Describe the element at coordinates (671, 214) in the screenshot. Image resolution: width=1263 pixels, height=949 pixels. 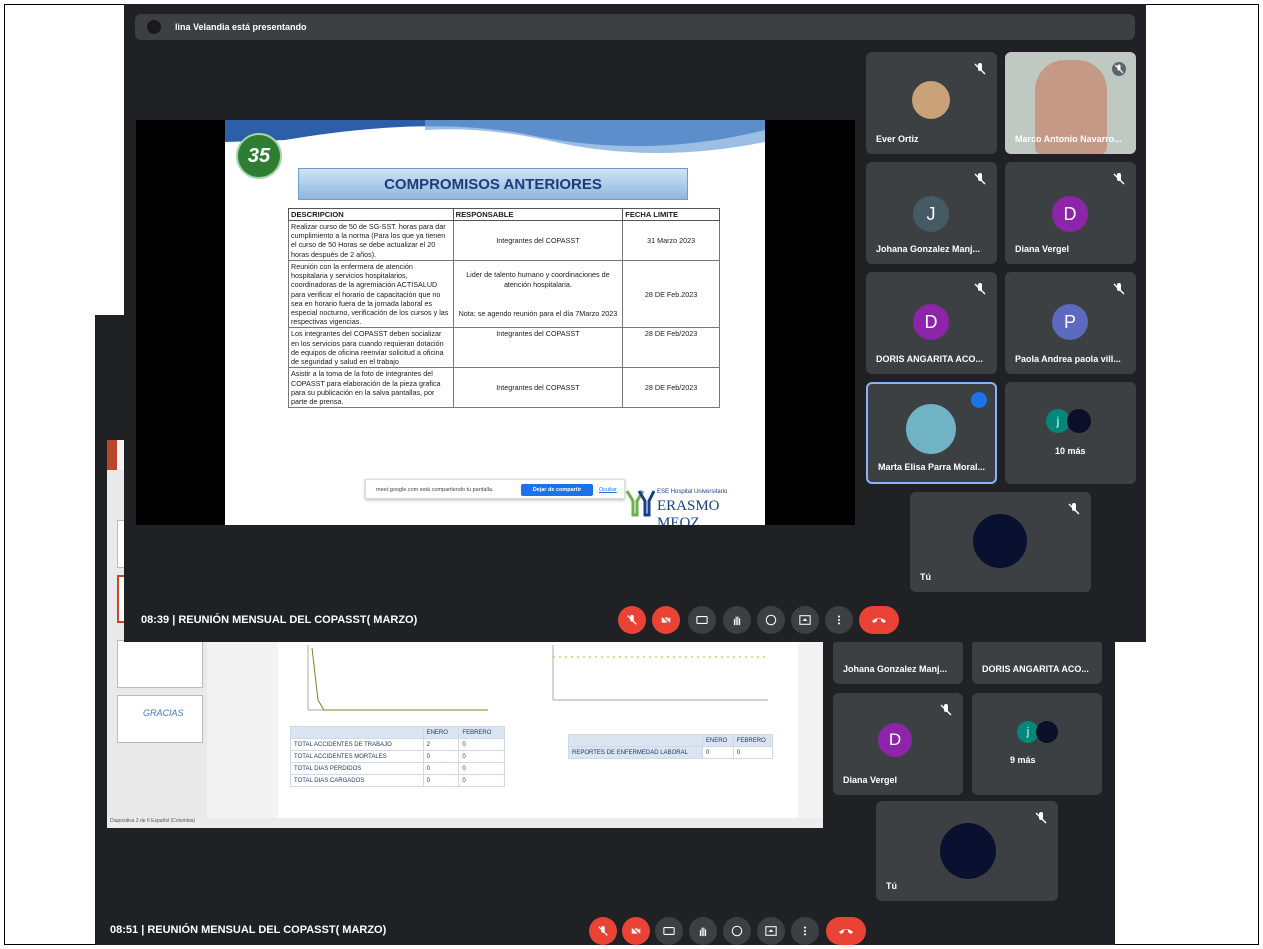
I see `col-header: FECHA LIMITE` at that location.